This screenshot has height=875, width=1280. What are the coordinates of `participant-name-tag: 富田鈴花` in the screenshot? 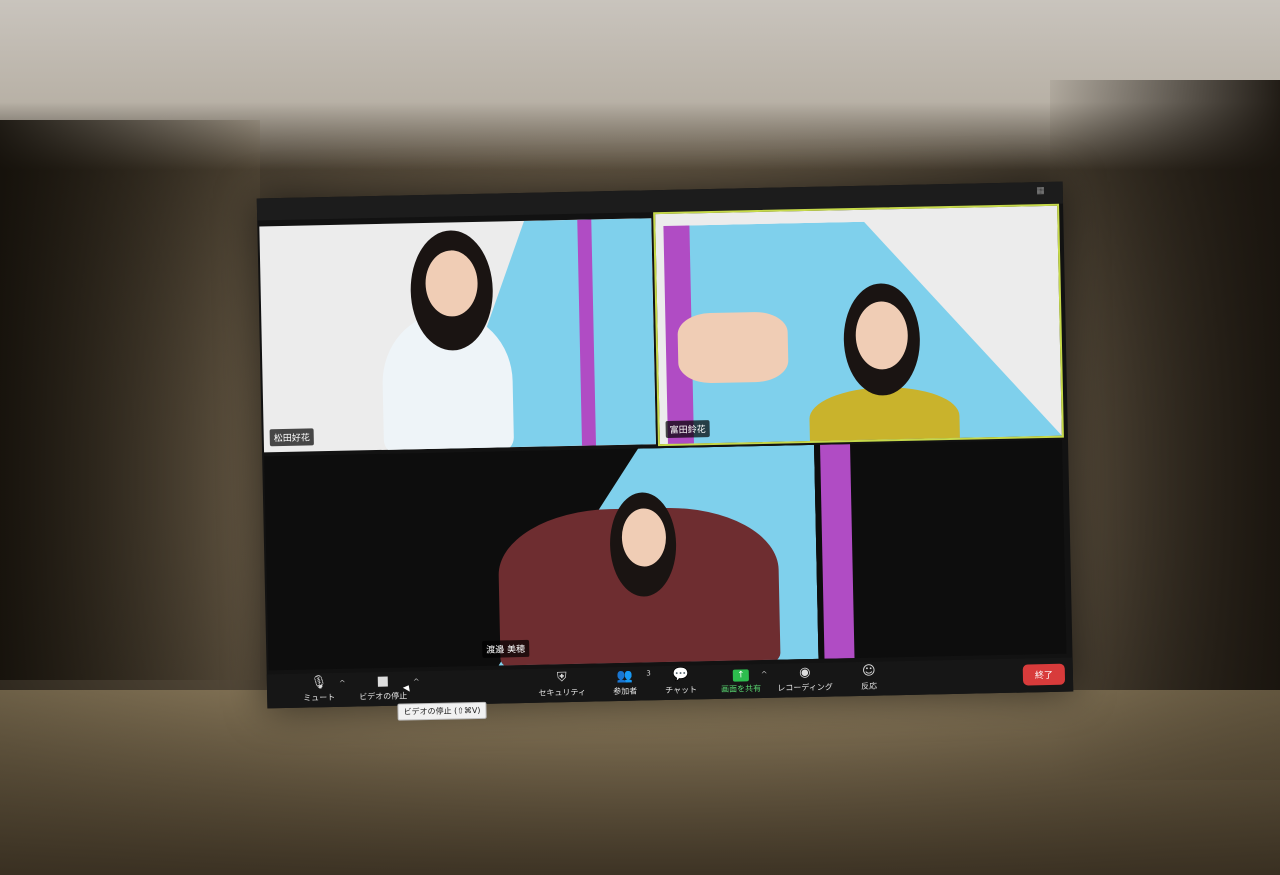 It's located at (687, 429).